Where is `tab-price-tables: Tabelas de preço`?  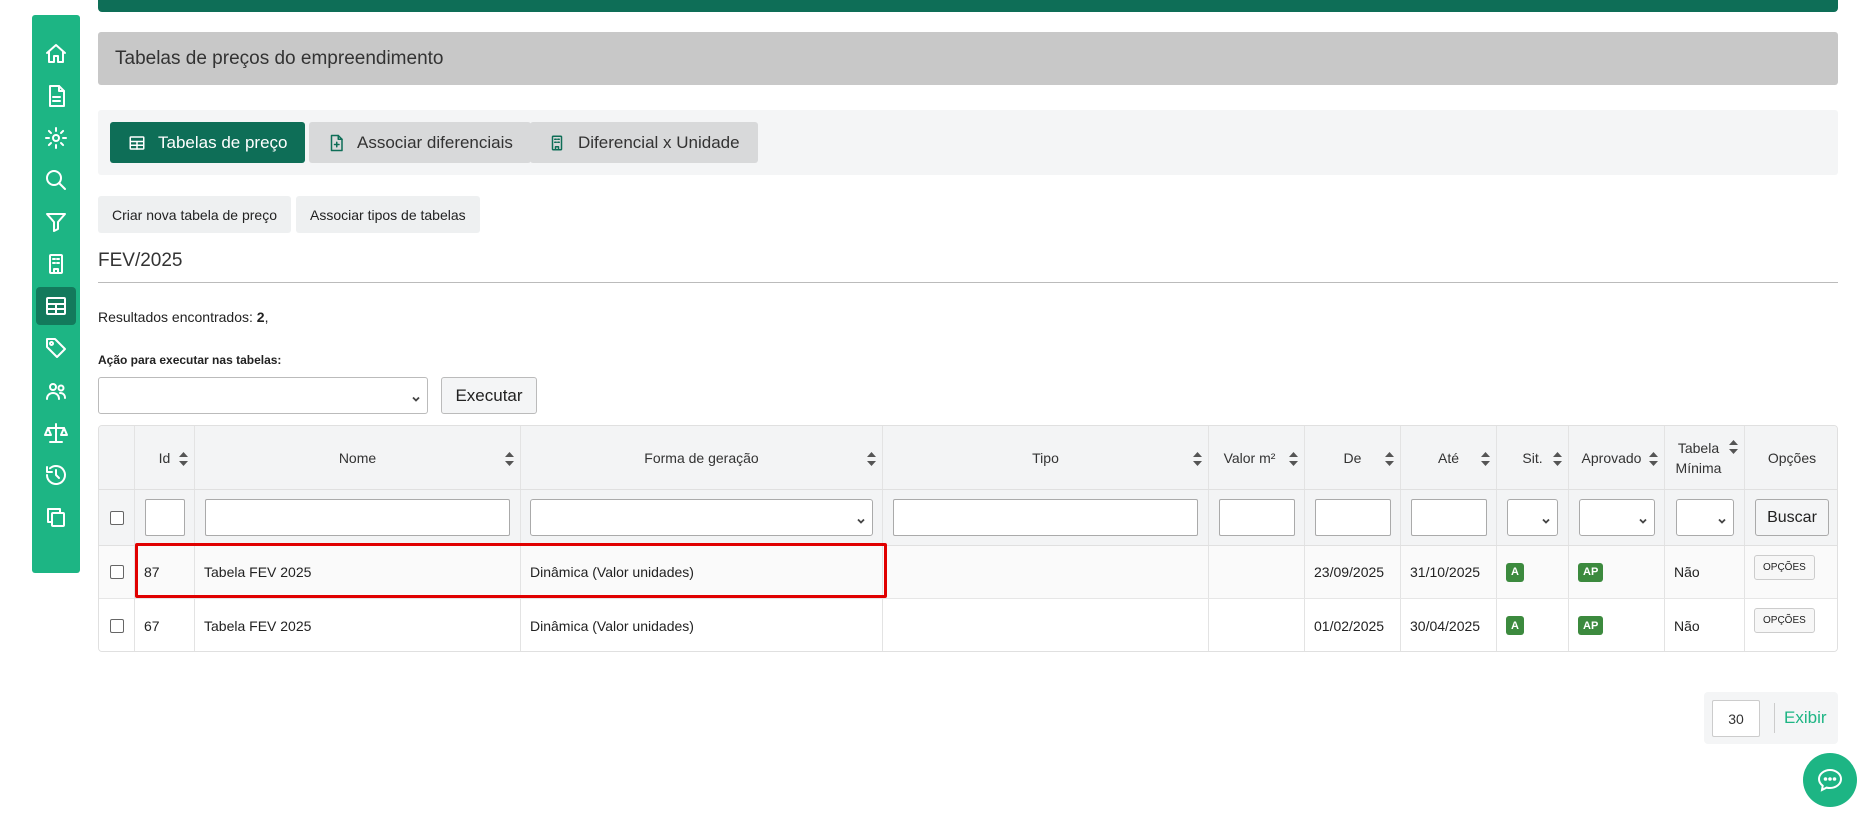 tab-price-tables: Tabelas de preço is located at coordinates (208, 142).